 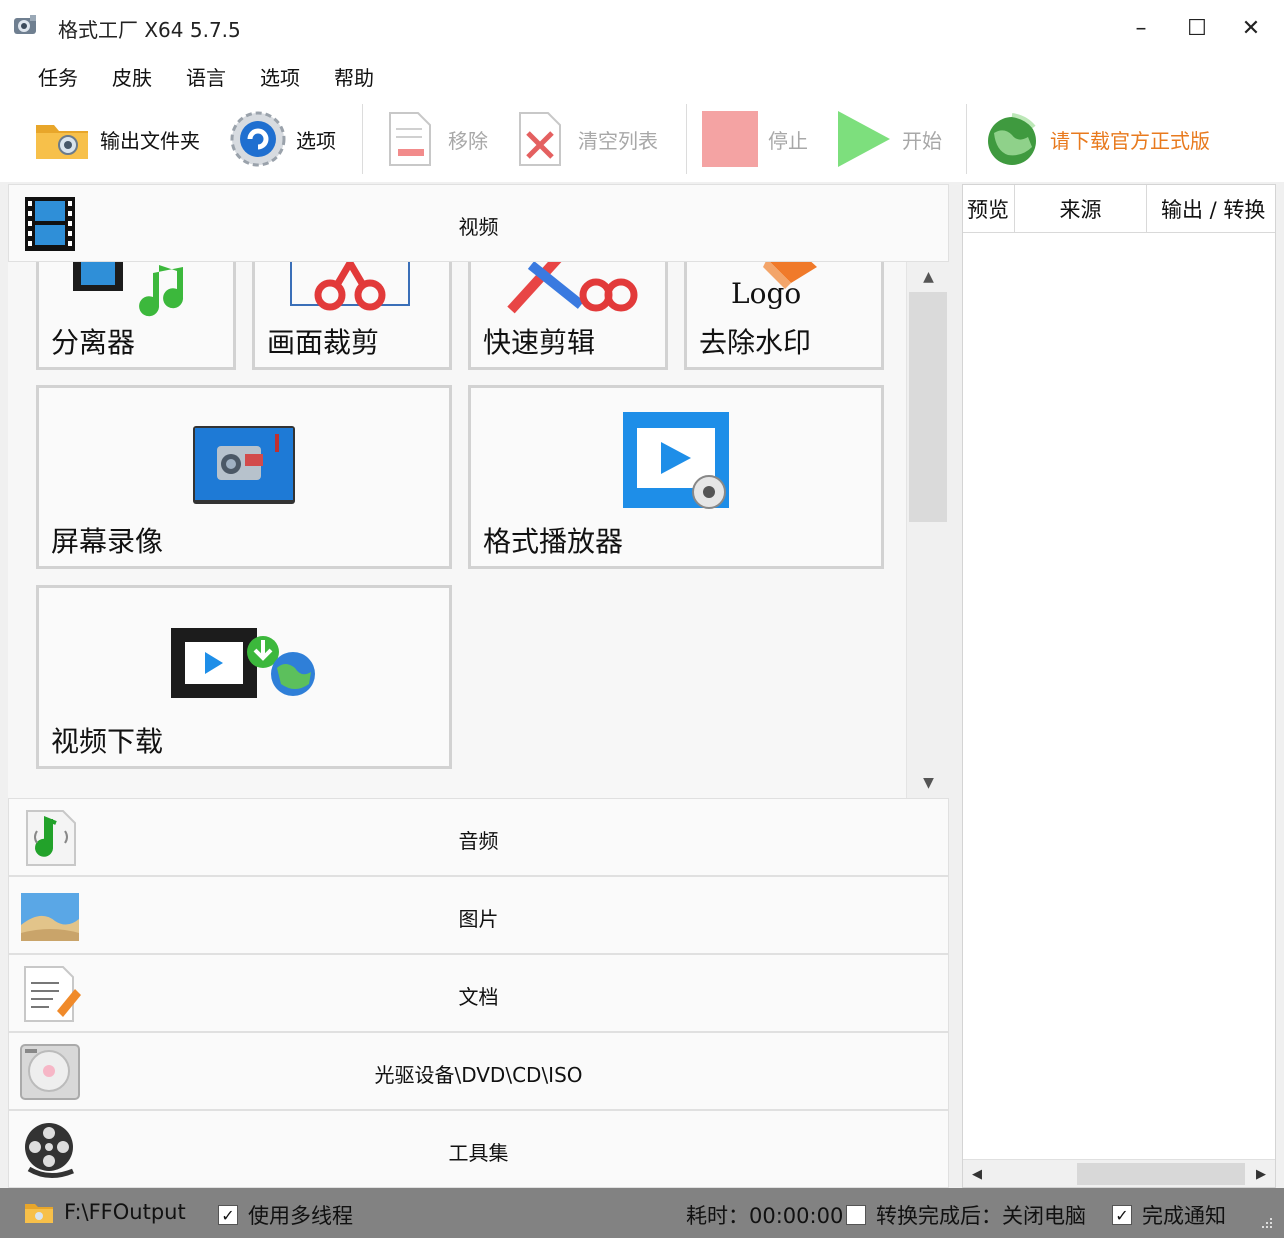 I want to click on start-button: 开始, so click(x=888, y=139).